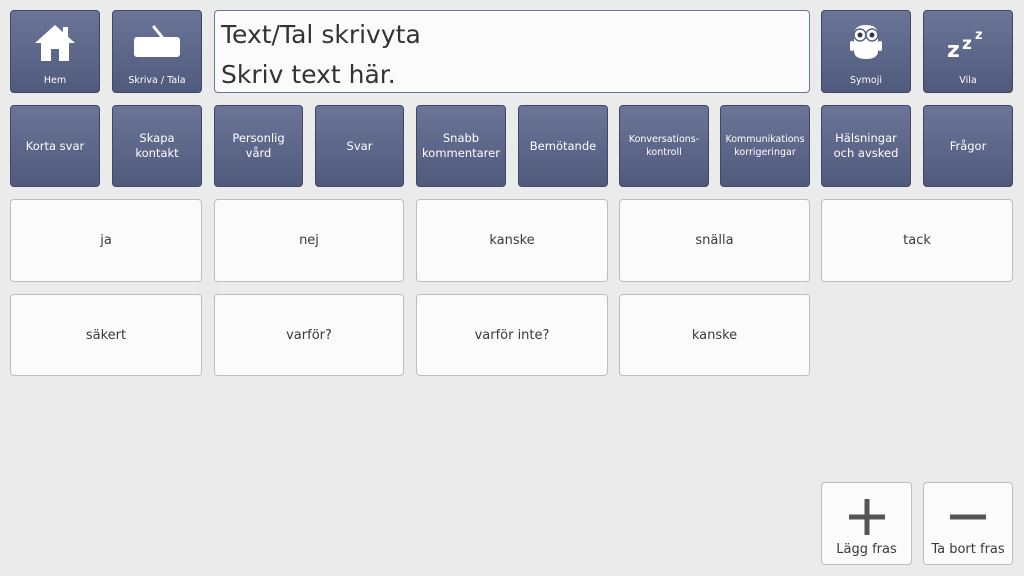  I want to click on category-label: Skapa kontakt, so click(157, 145).